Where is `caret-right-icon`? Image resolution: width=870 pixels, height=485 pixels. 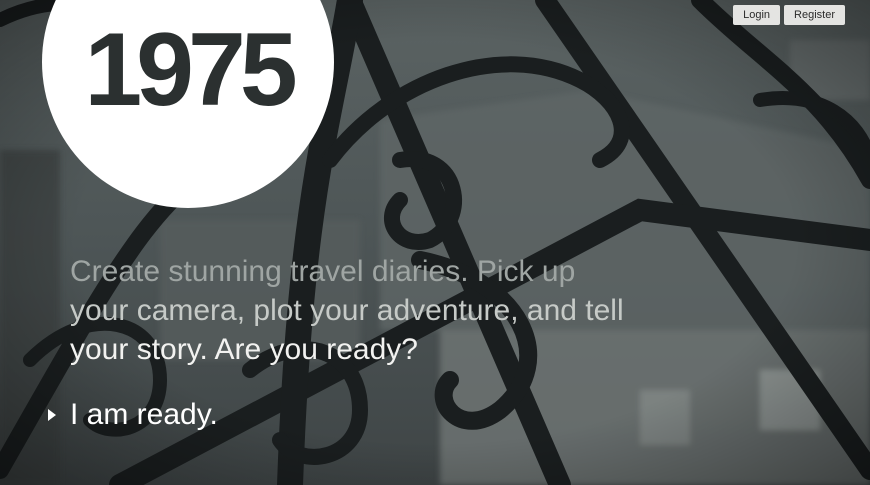 caret-right-icon is located at coordinates (52, 415).